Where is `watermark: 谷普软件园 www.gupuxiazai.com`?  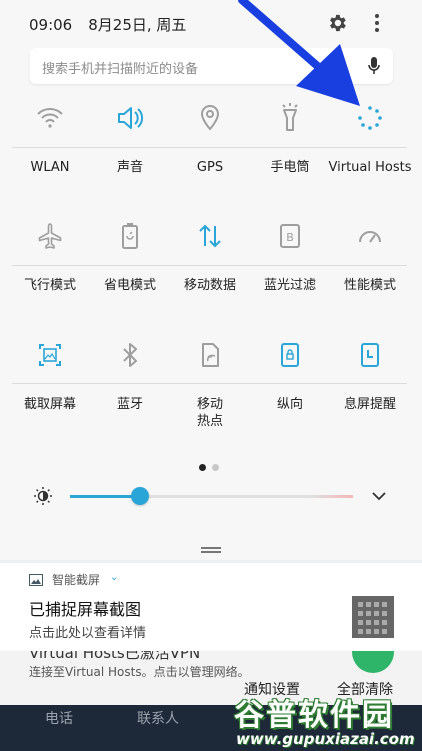 watermark: 谷普软件园 www.gupuxiazai.com is located at coordinates (327, 720).